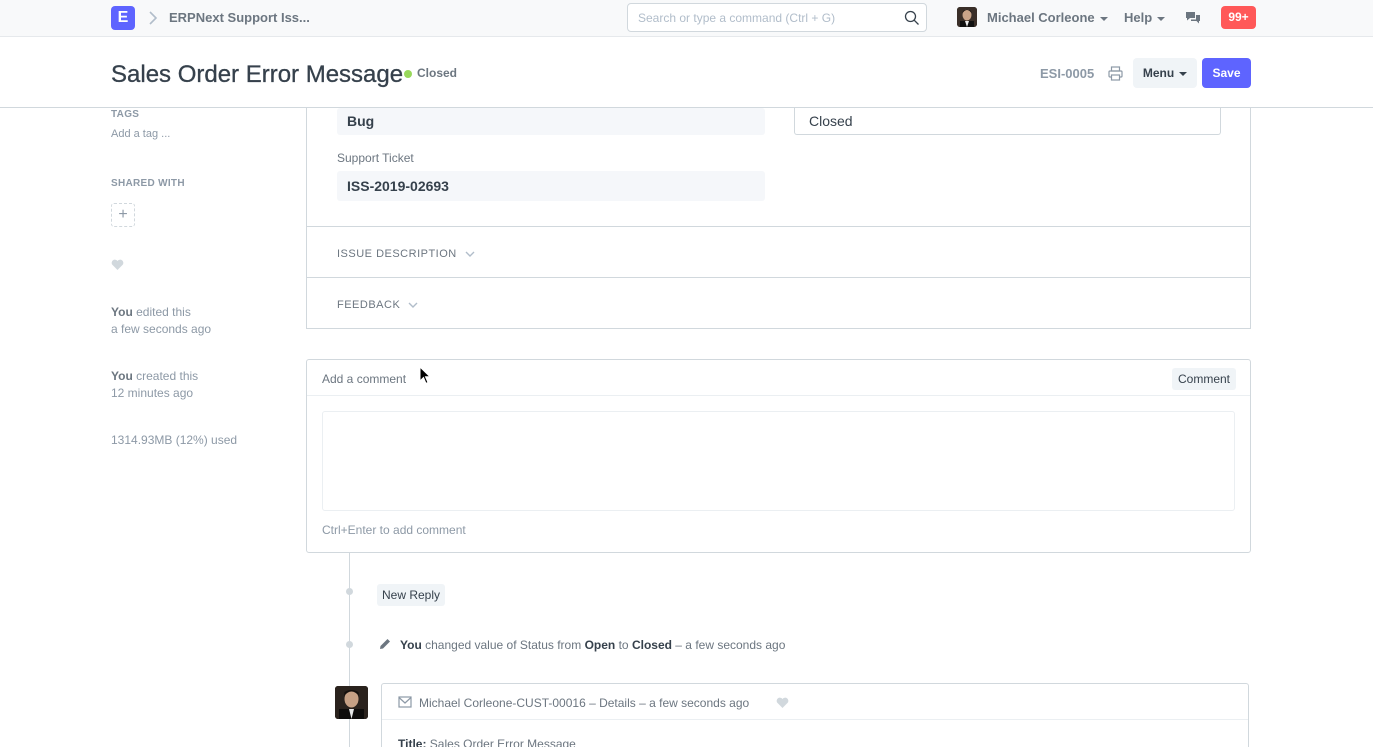 Image resolution: width=1373 pixels, height=747 pixels. What do you see at coordinates (551, 121) in the screenshot?
I see `issue-type-field: Bug` at bounding box center [551, 121].